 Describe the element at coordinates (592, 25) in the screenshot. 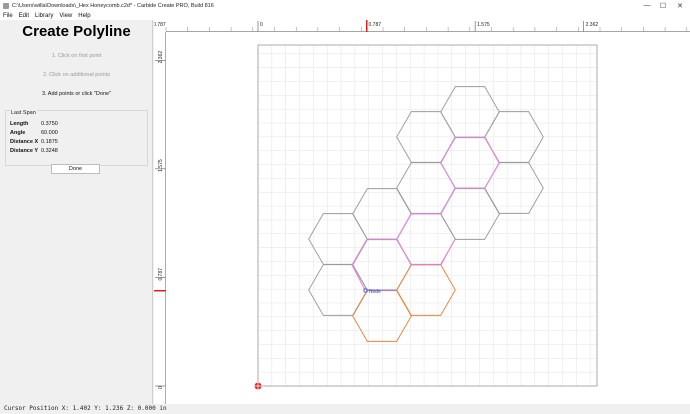

I see `x-ruler-label: 2.362` at that location.